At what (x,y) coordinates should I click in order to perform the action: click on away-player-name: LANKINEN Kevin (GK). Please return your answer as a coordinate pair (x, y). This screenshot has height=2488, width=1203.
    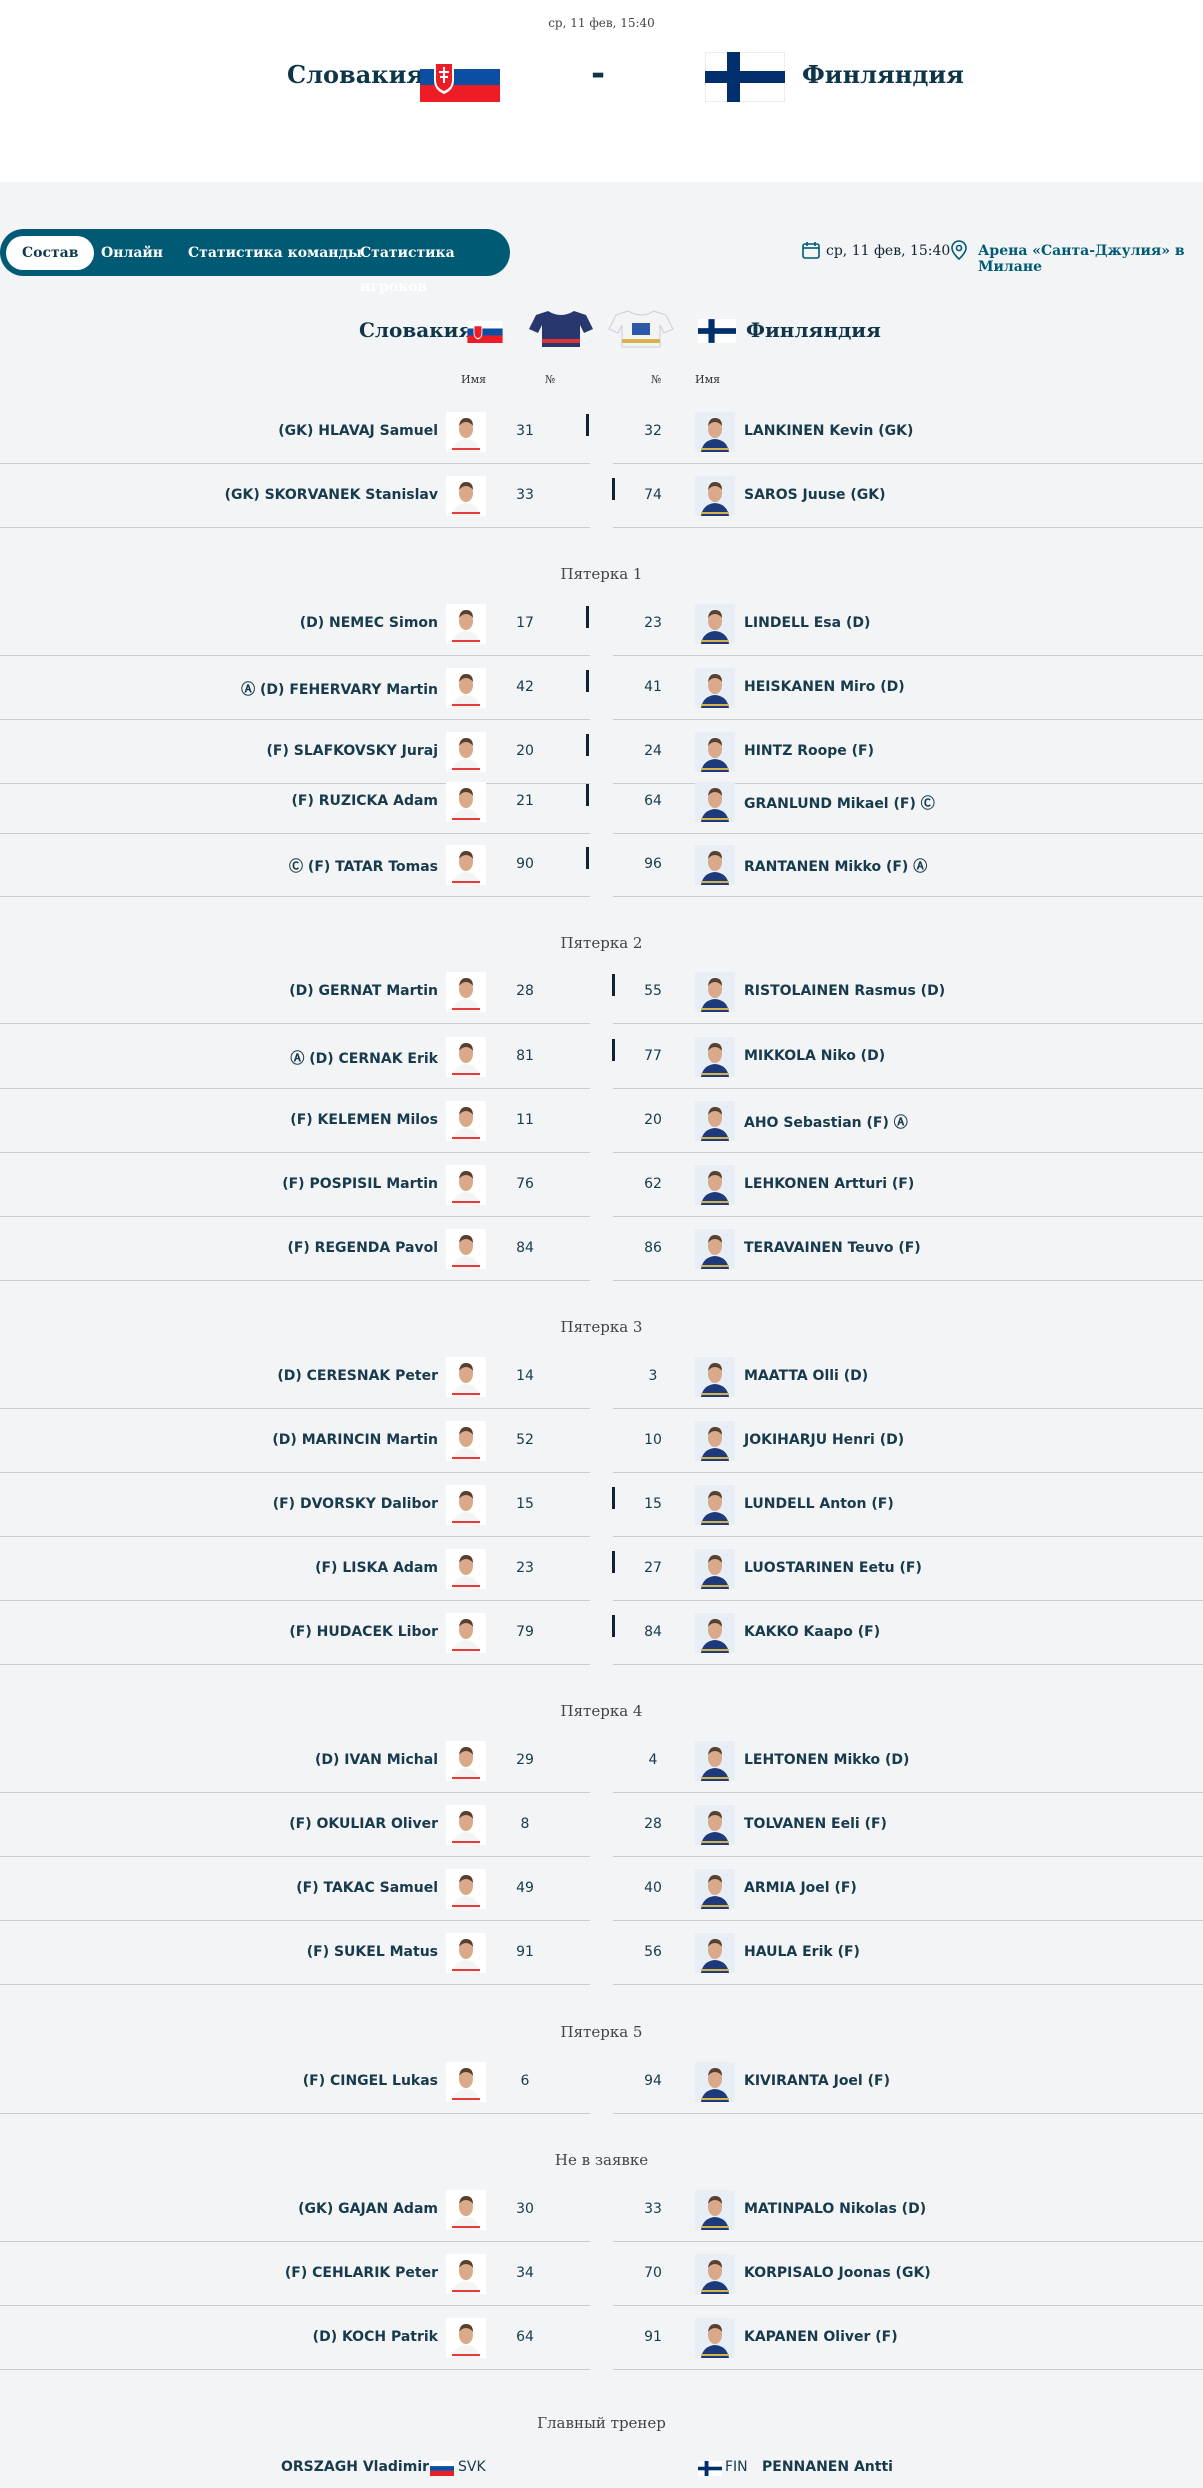
    Looking at the image, I should click on (828, 431).